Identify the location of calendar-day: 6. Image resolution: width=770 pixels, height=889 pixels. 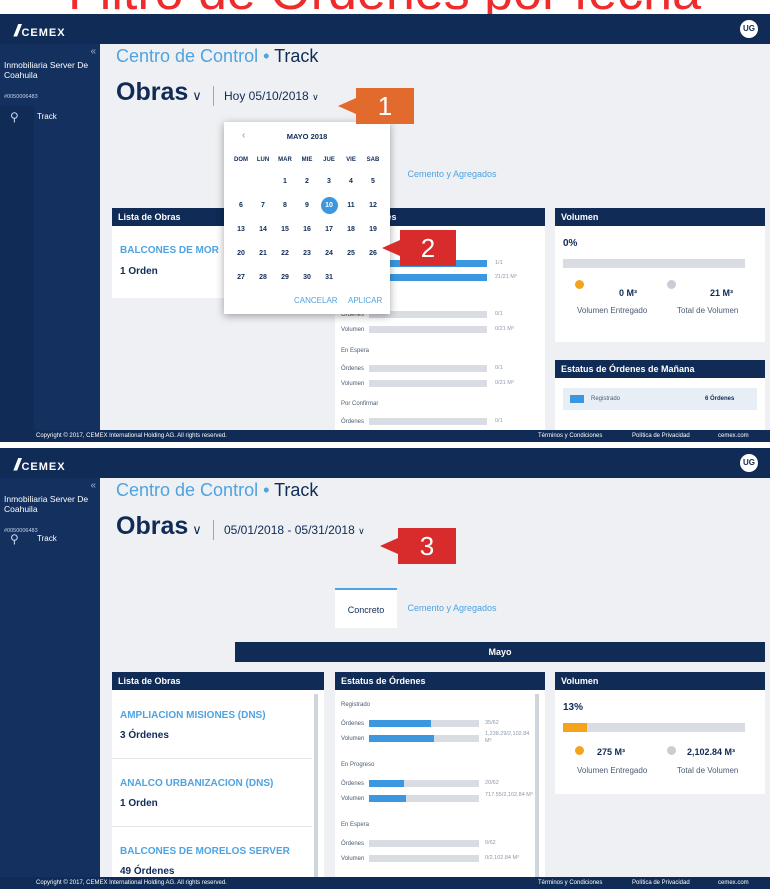
(241, 206).